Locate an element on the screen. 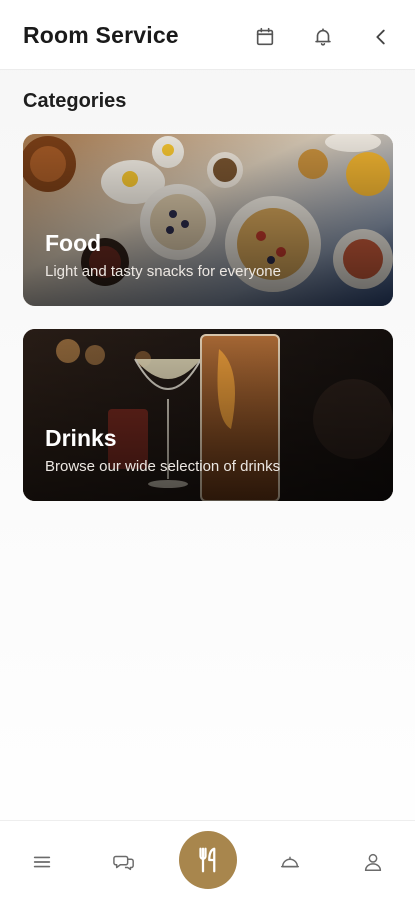 The width and height of the screenshot is (415, 900). cutlery-icon is located at coordinates (207, 860).